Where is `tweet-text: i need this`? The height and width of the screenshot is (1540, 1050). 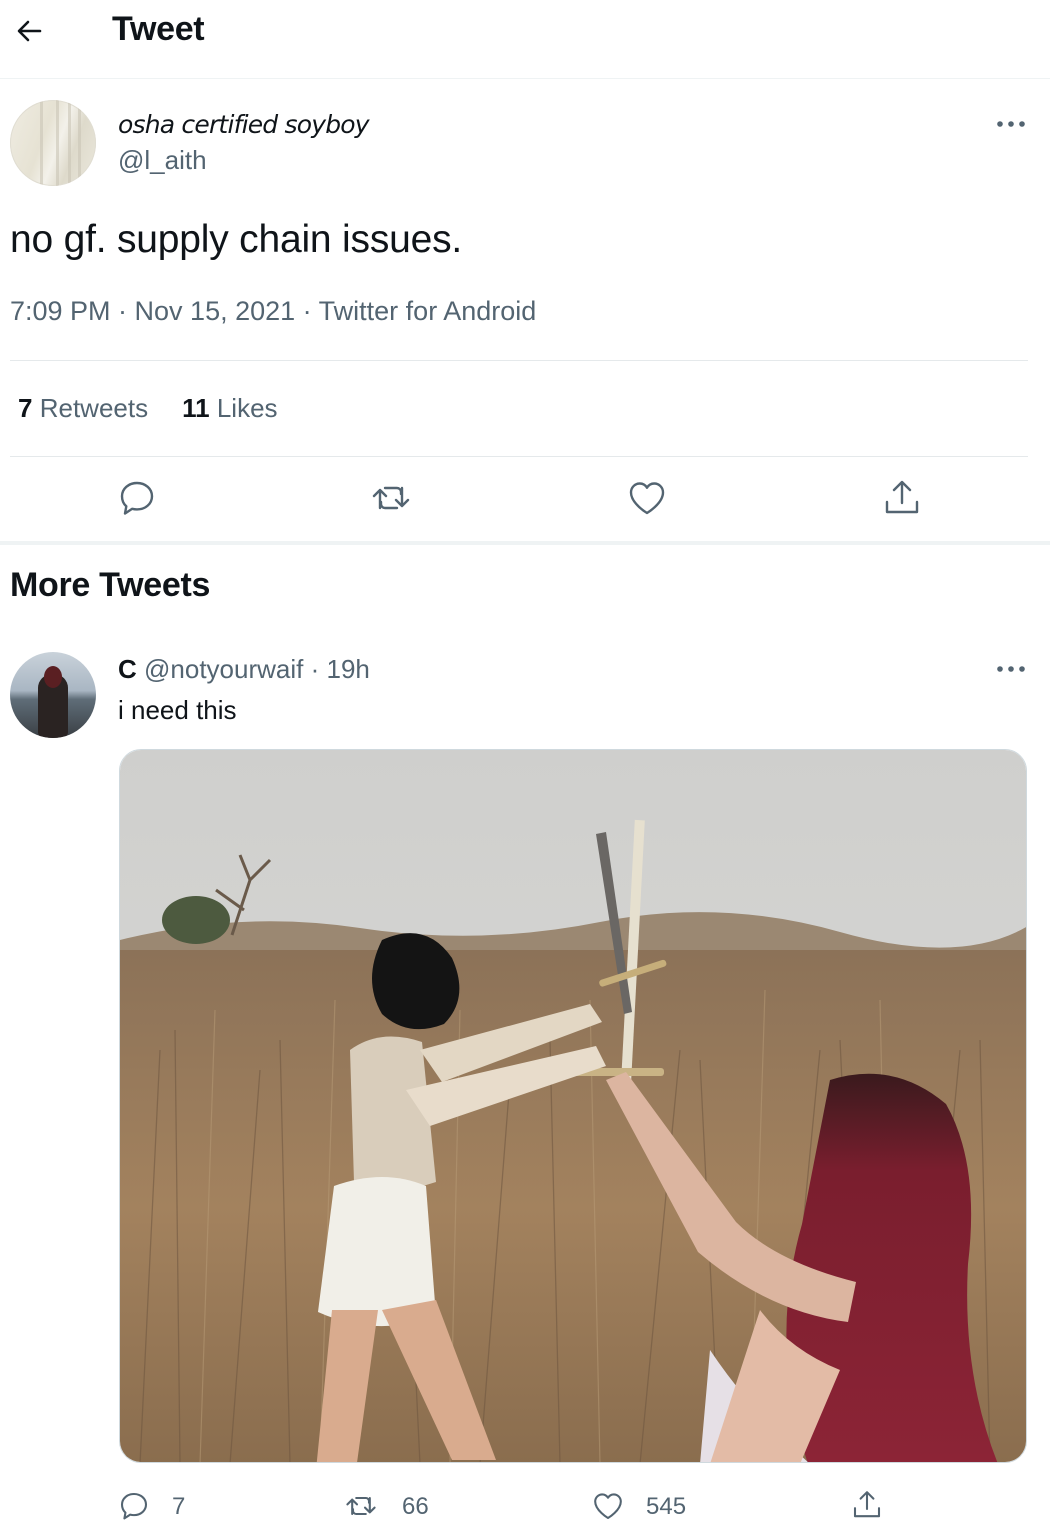
tweet-text: i need this is located at coordinates (177, 710).